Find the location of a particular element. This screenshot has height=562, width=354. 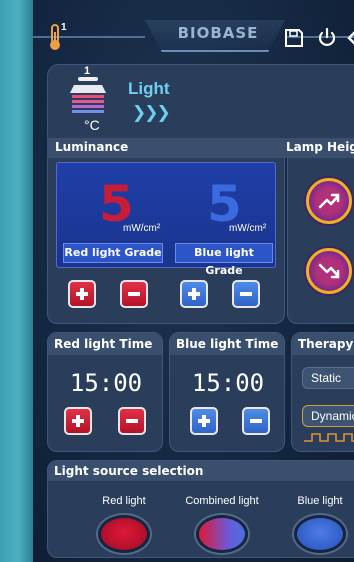

red-light-time-panel: Red light Time 15:00 is located at coordinates (105, 392).